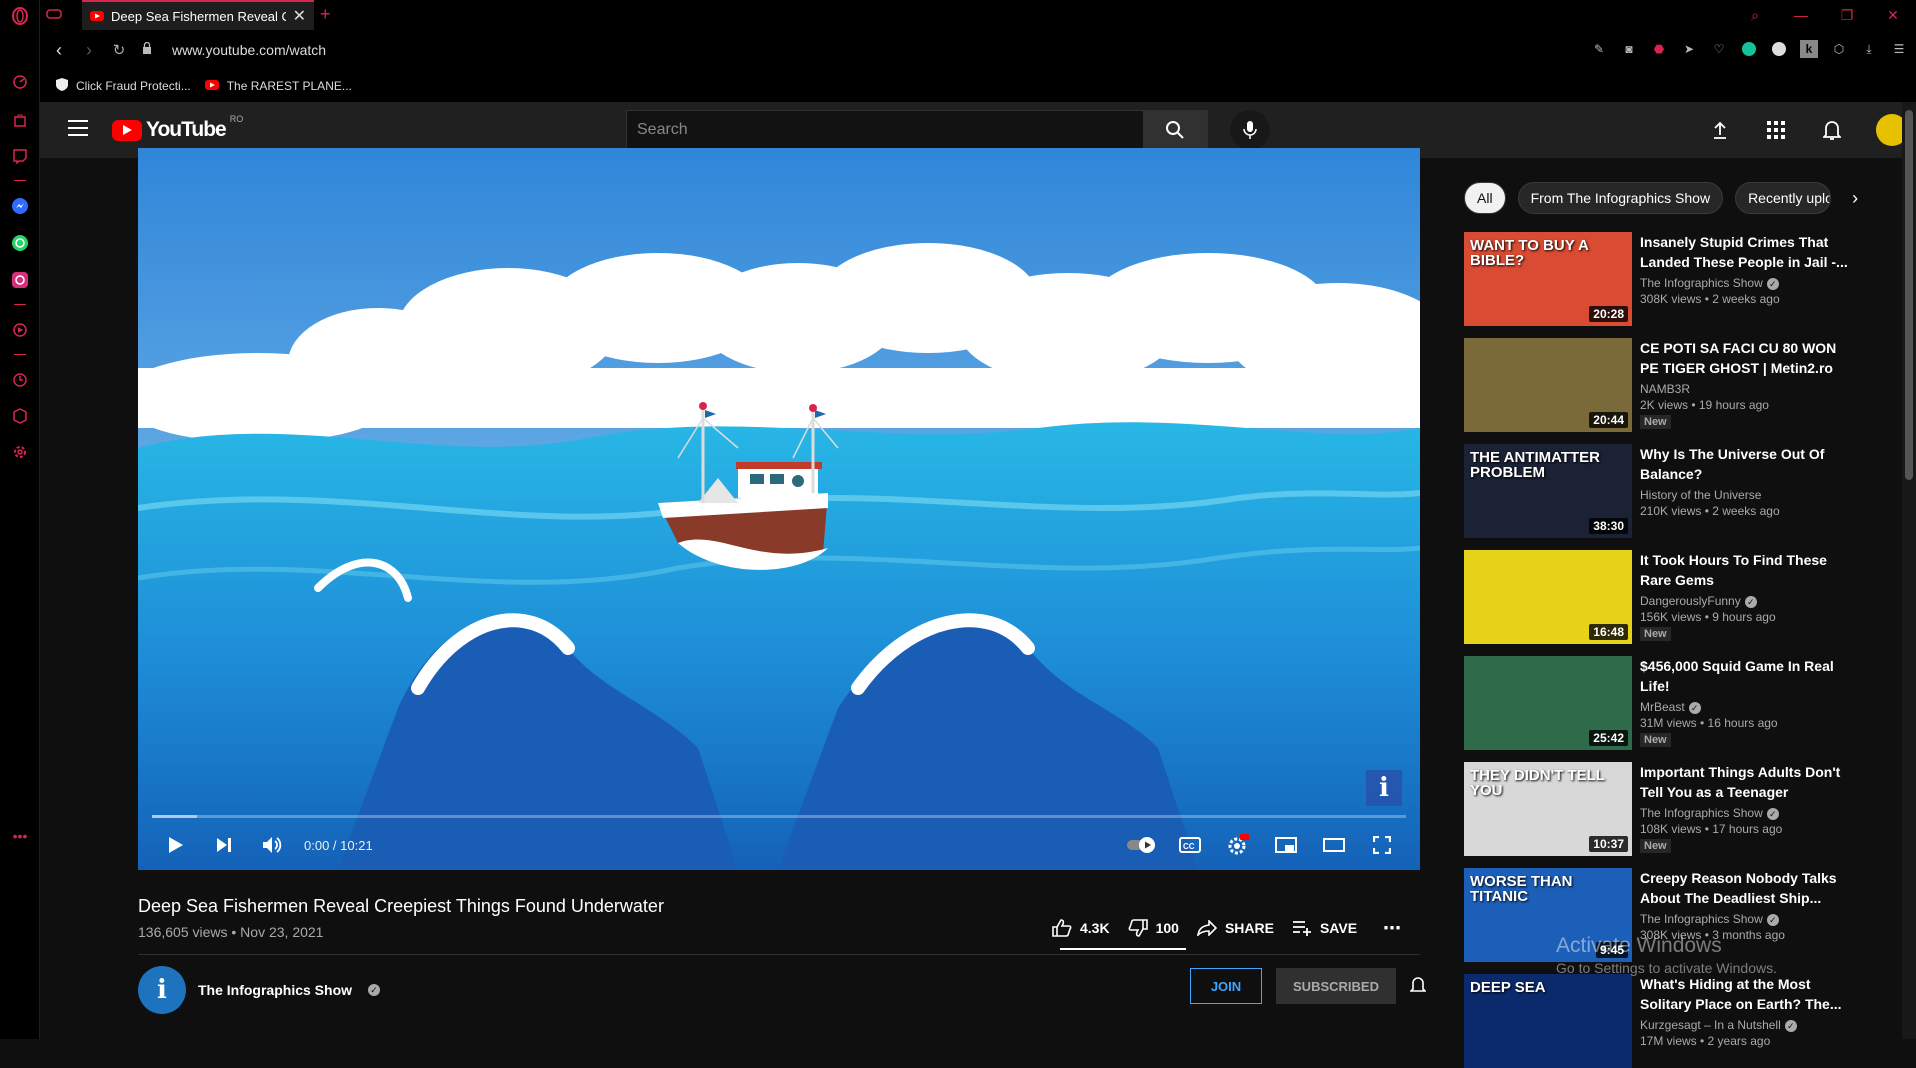 Image resolution: width=1916 pixels, height=1068 pixels. What do you see at coordinates (1334, 845) in the screenshot?
I see `theater-mode-button` at bounding box center [1334, 845].